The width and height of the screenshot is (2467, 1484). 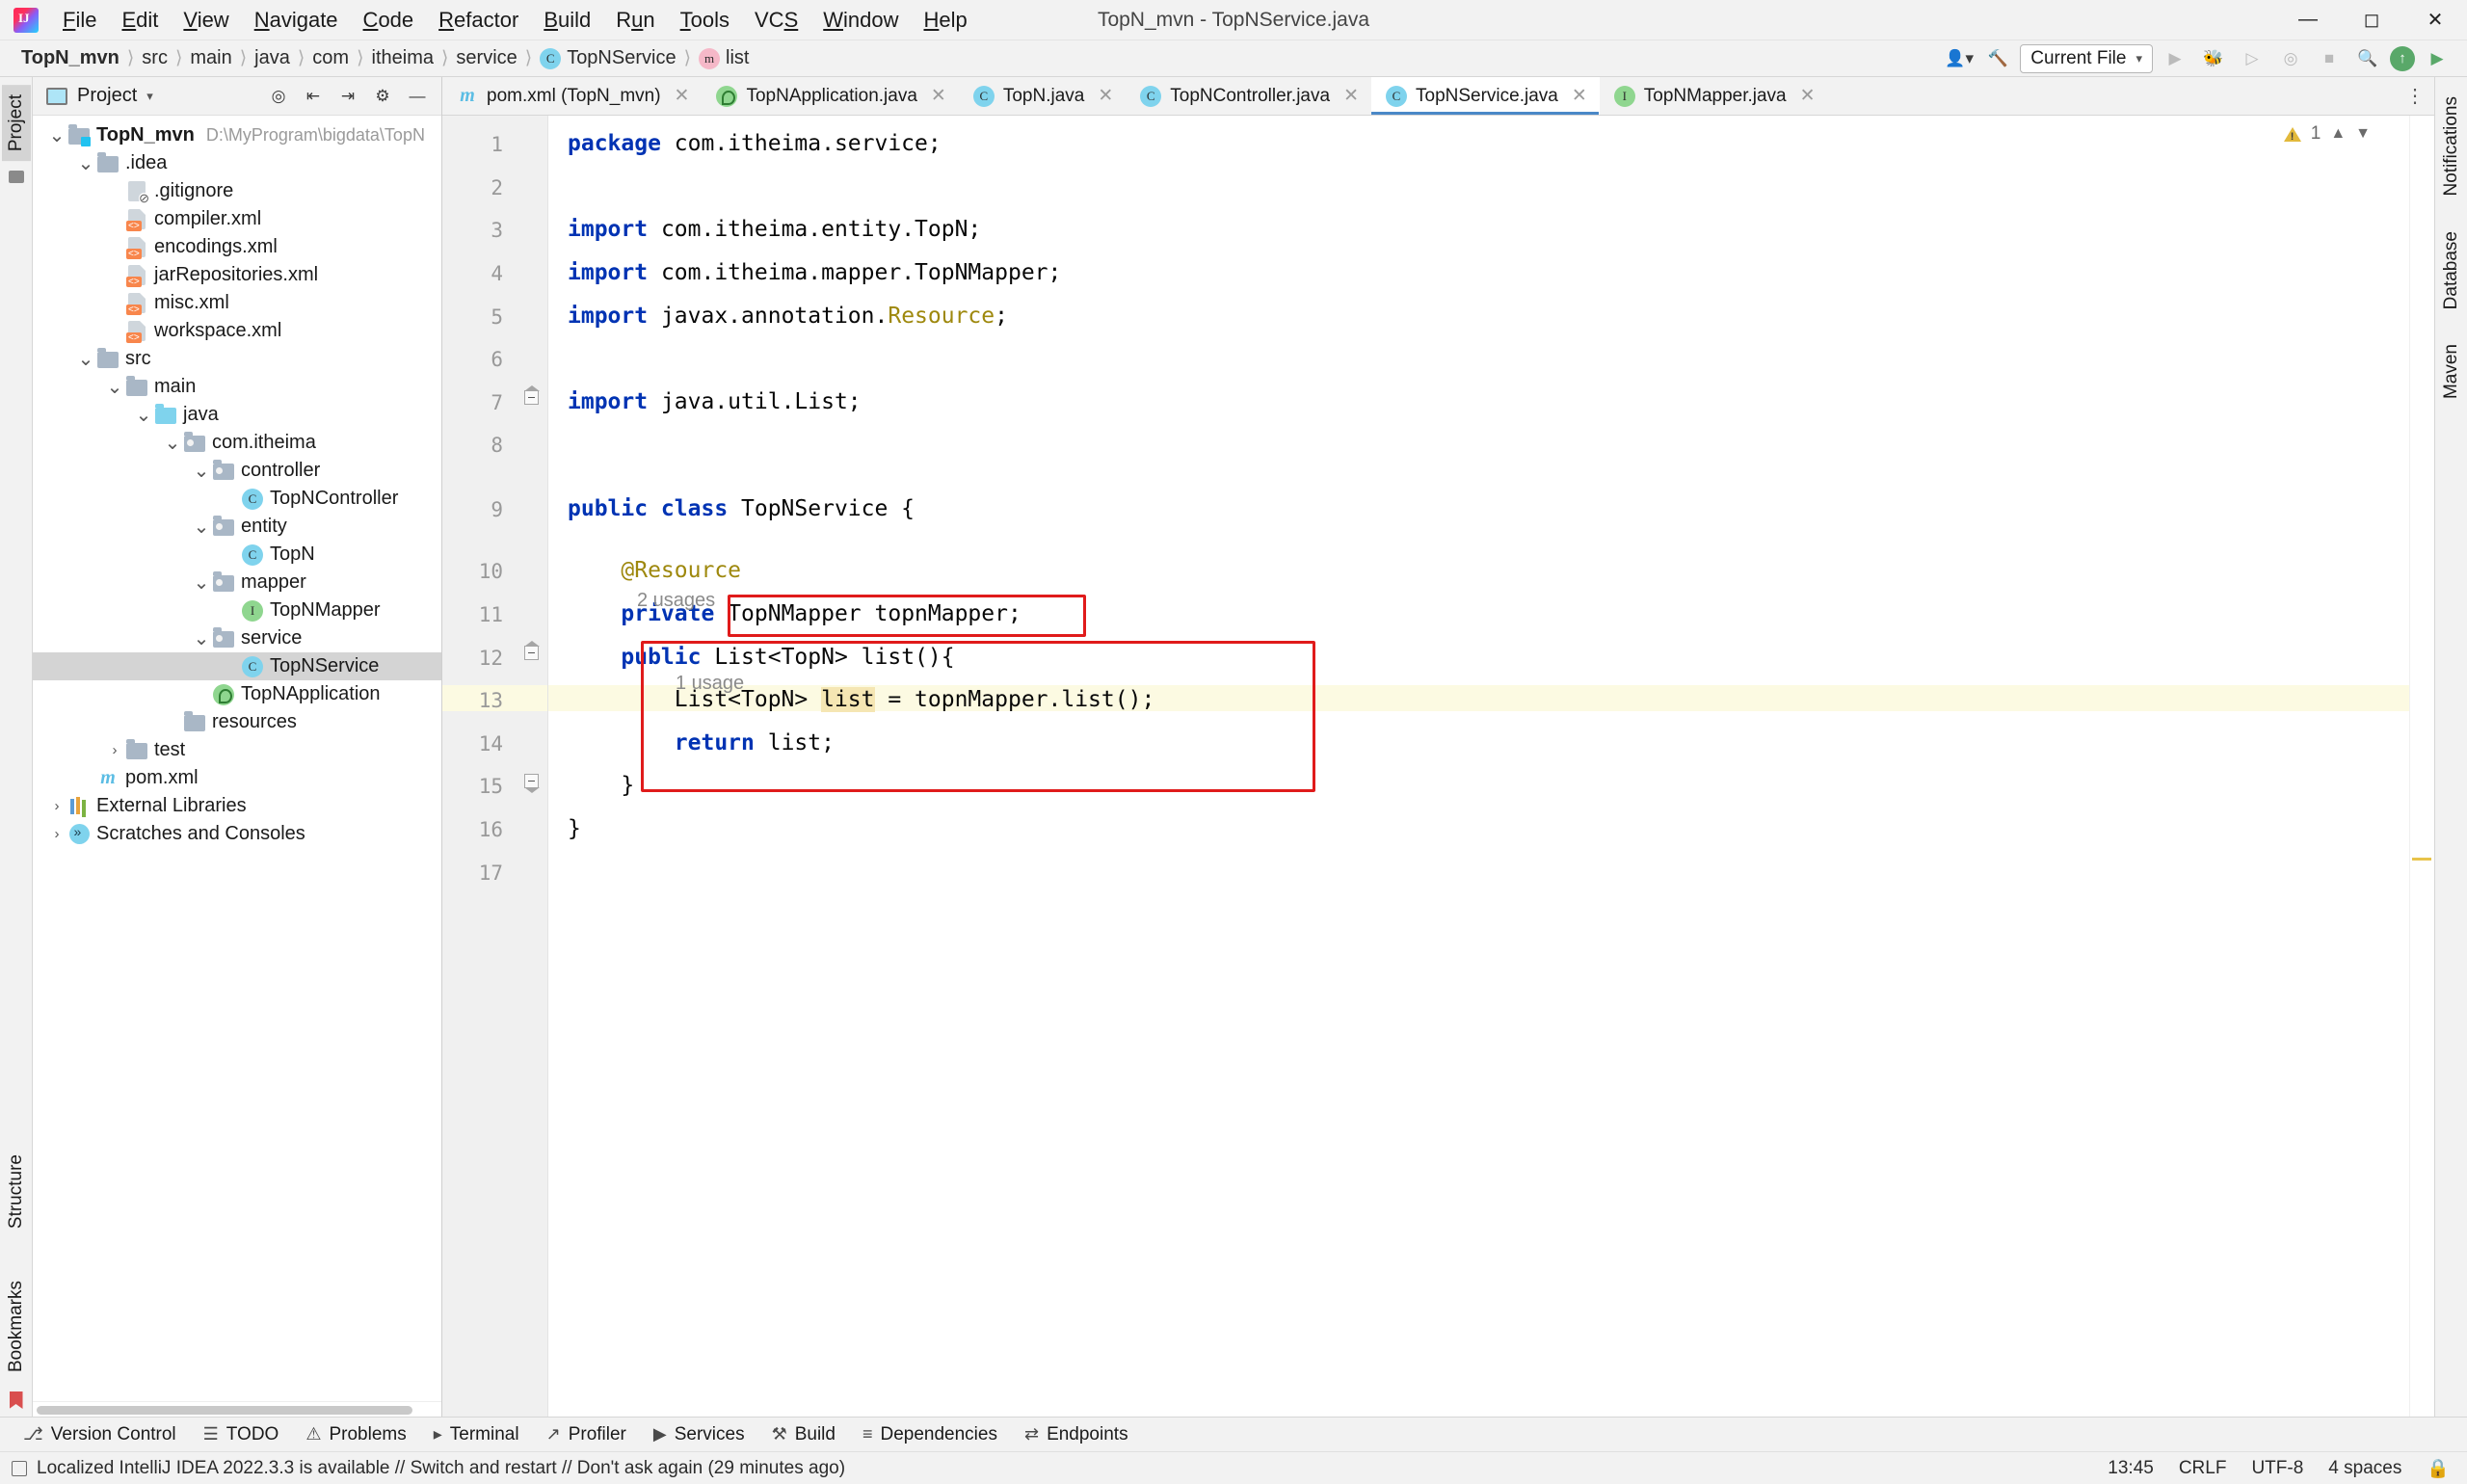 I want to click on code-line-7: import java.util.List;, so click(x=715, y=402).